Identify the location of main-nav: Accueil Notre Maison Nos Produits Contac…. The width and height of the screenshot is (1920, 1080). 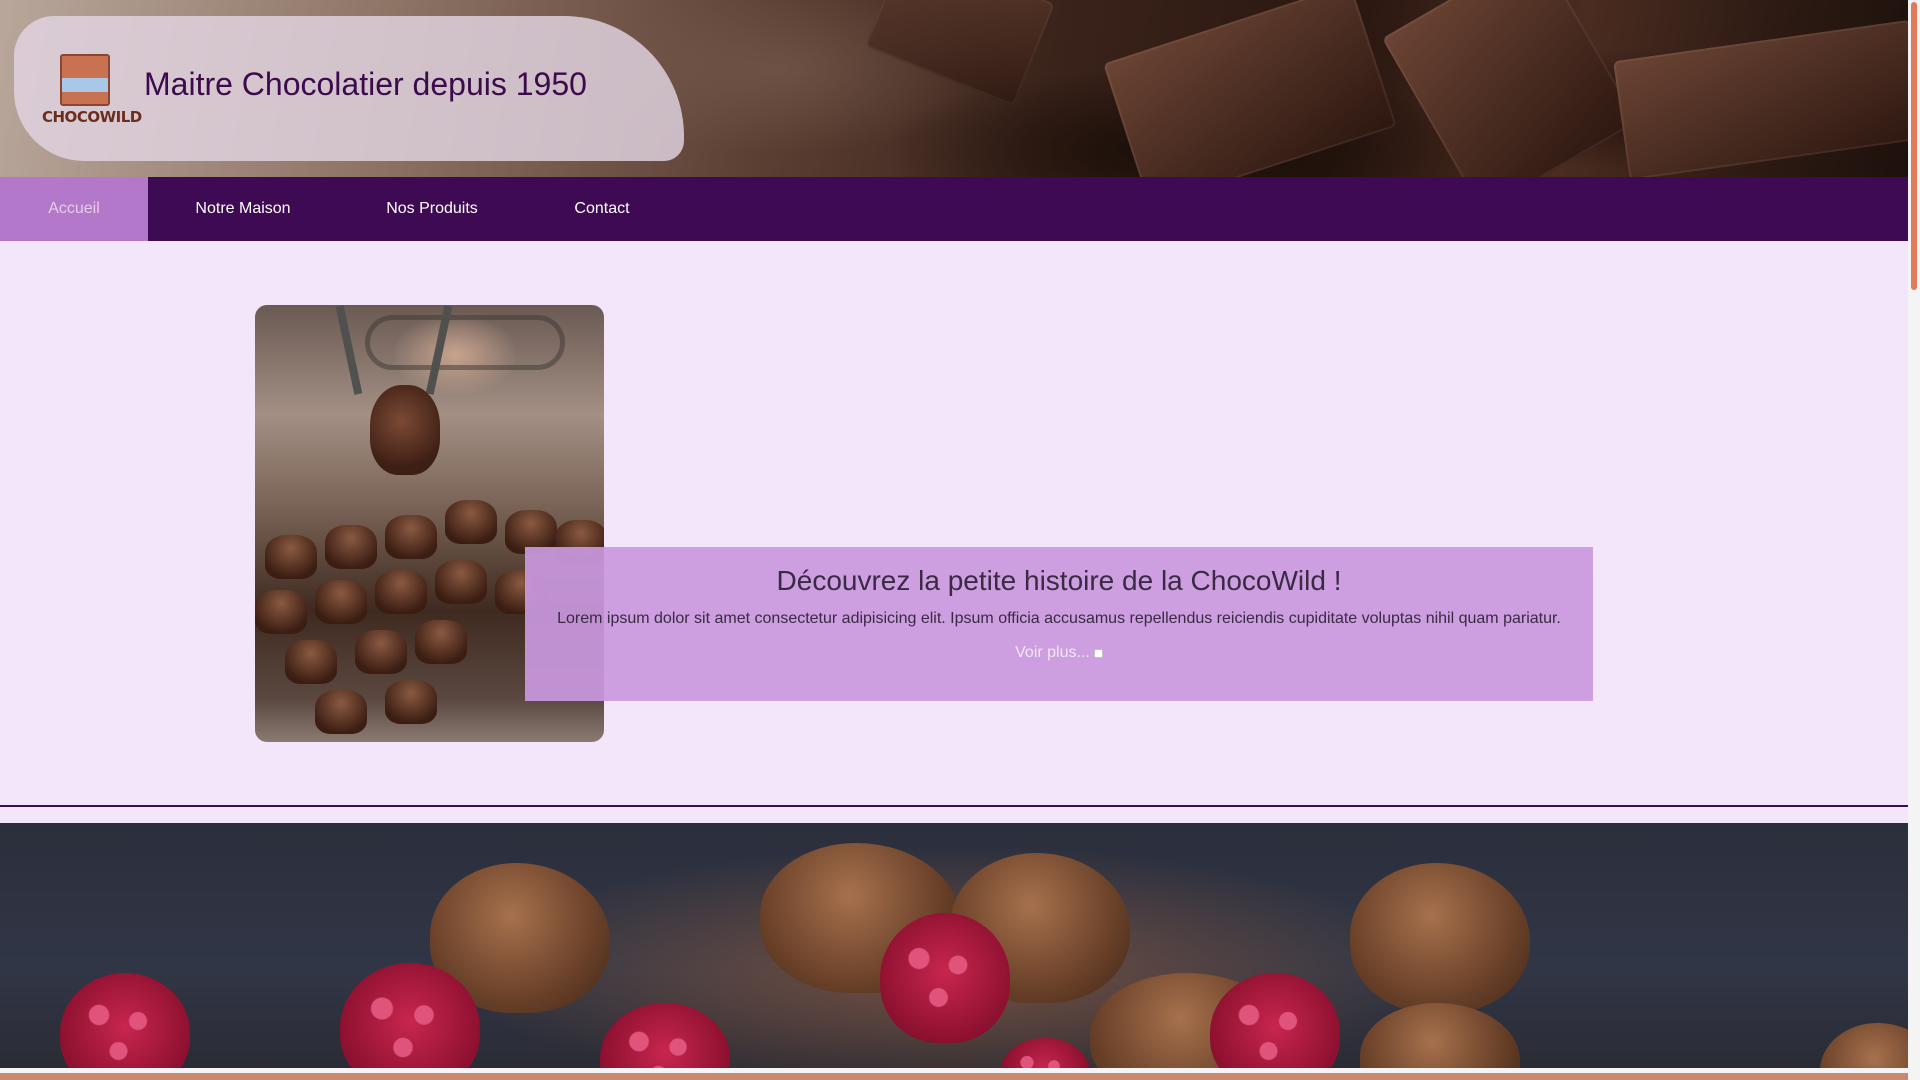
(954, 209).